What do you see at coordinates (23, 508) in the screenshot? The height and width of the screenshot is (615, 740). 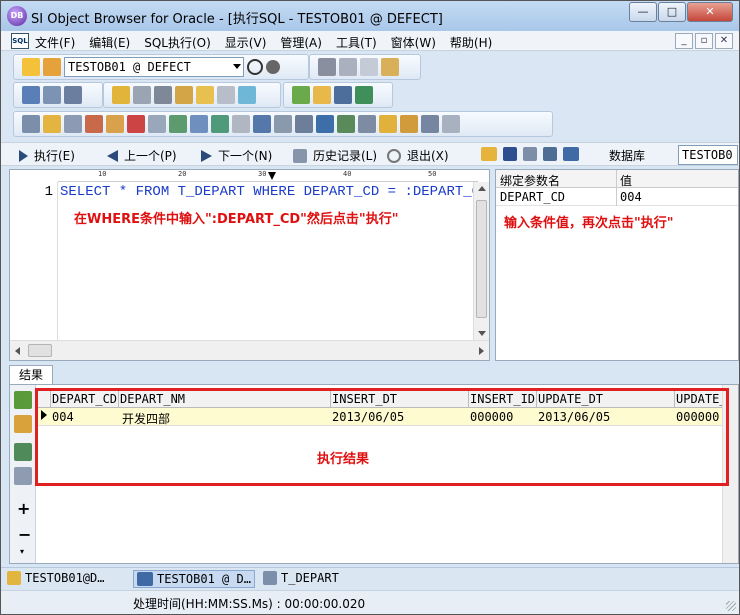 I see `add-row-icon: +` at bounding box center [23, 508].